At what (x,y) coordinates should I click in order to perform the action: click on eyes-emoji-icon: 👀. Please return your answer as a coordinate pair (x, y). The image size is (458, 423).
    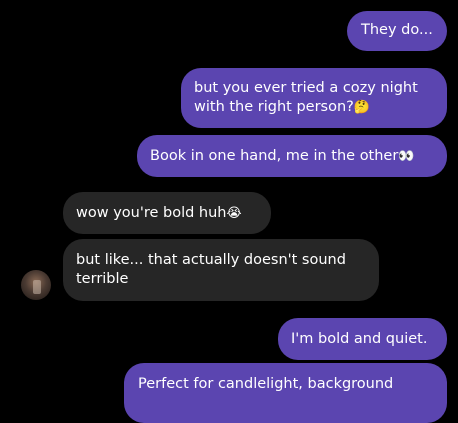
    Looking at the image, I should click on (406, 156).